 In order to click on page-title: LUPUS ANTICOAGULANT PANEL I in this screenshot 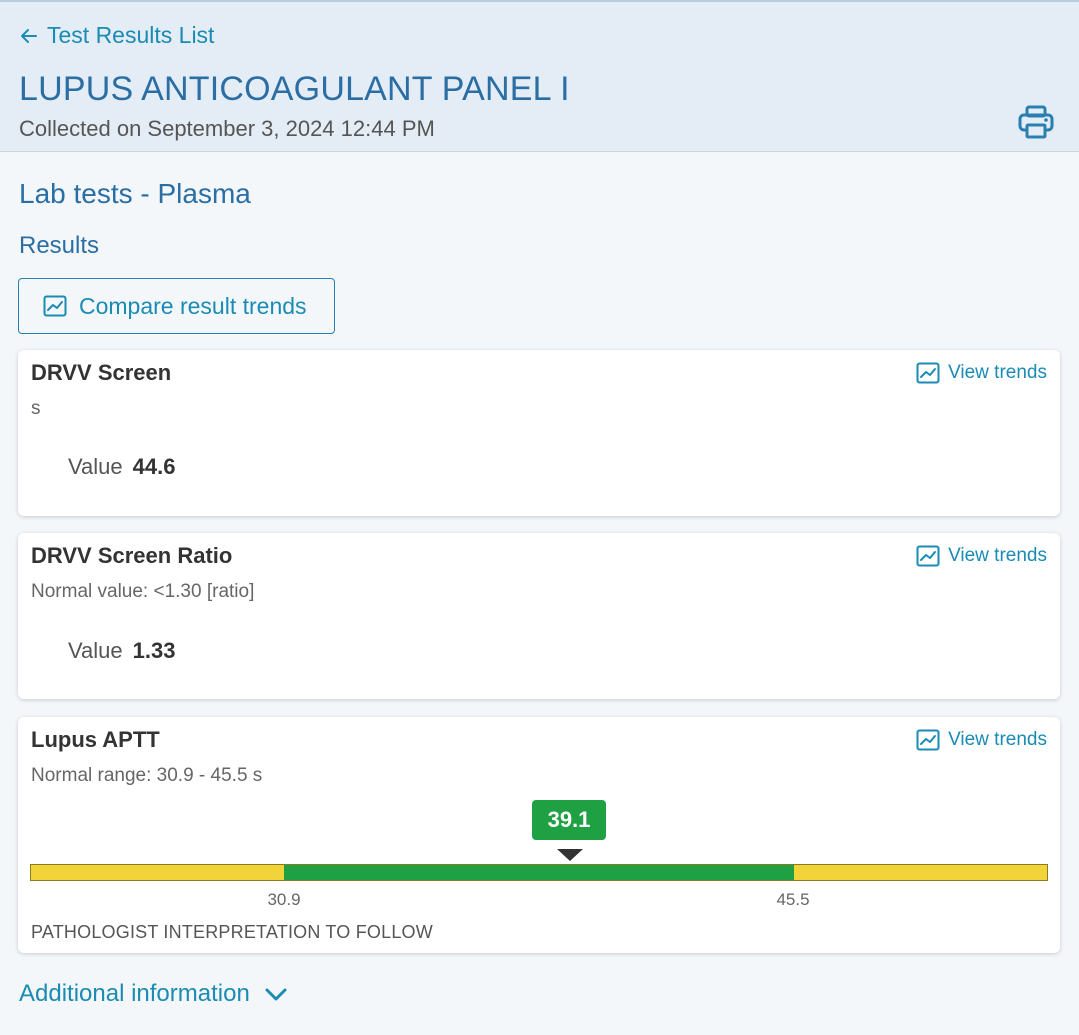, I will do `click(294, 89)`.